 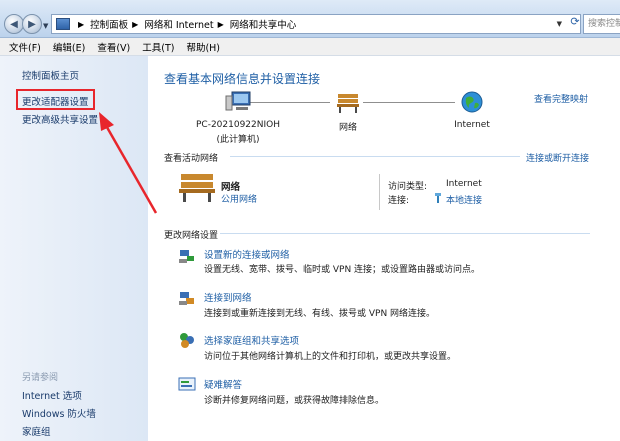 I want to click on arrow-right-icon: ▶, so click(x=32, y=24).